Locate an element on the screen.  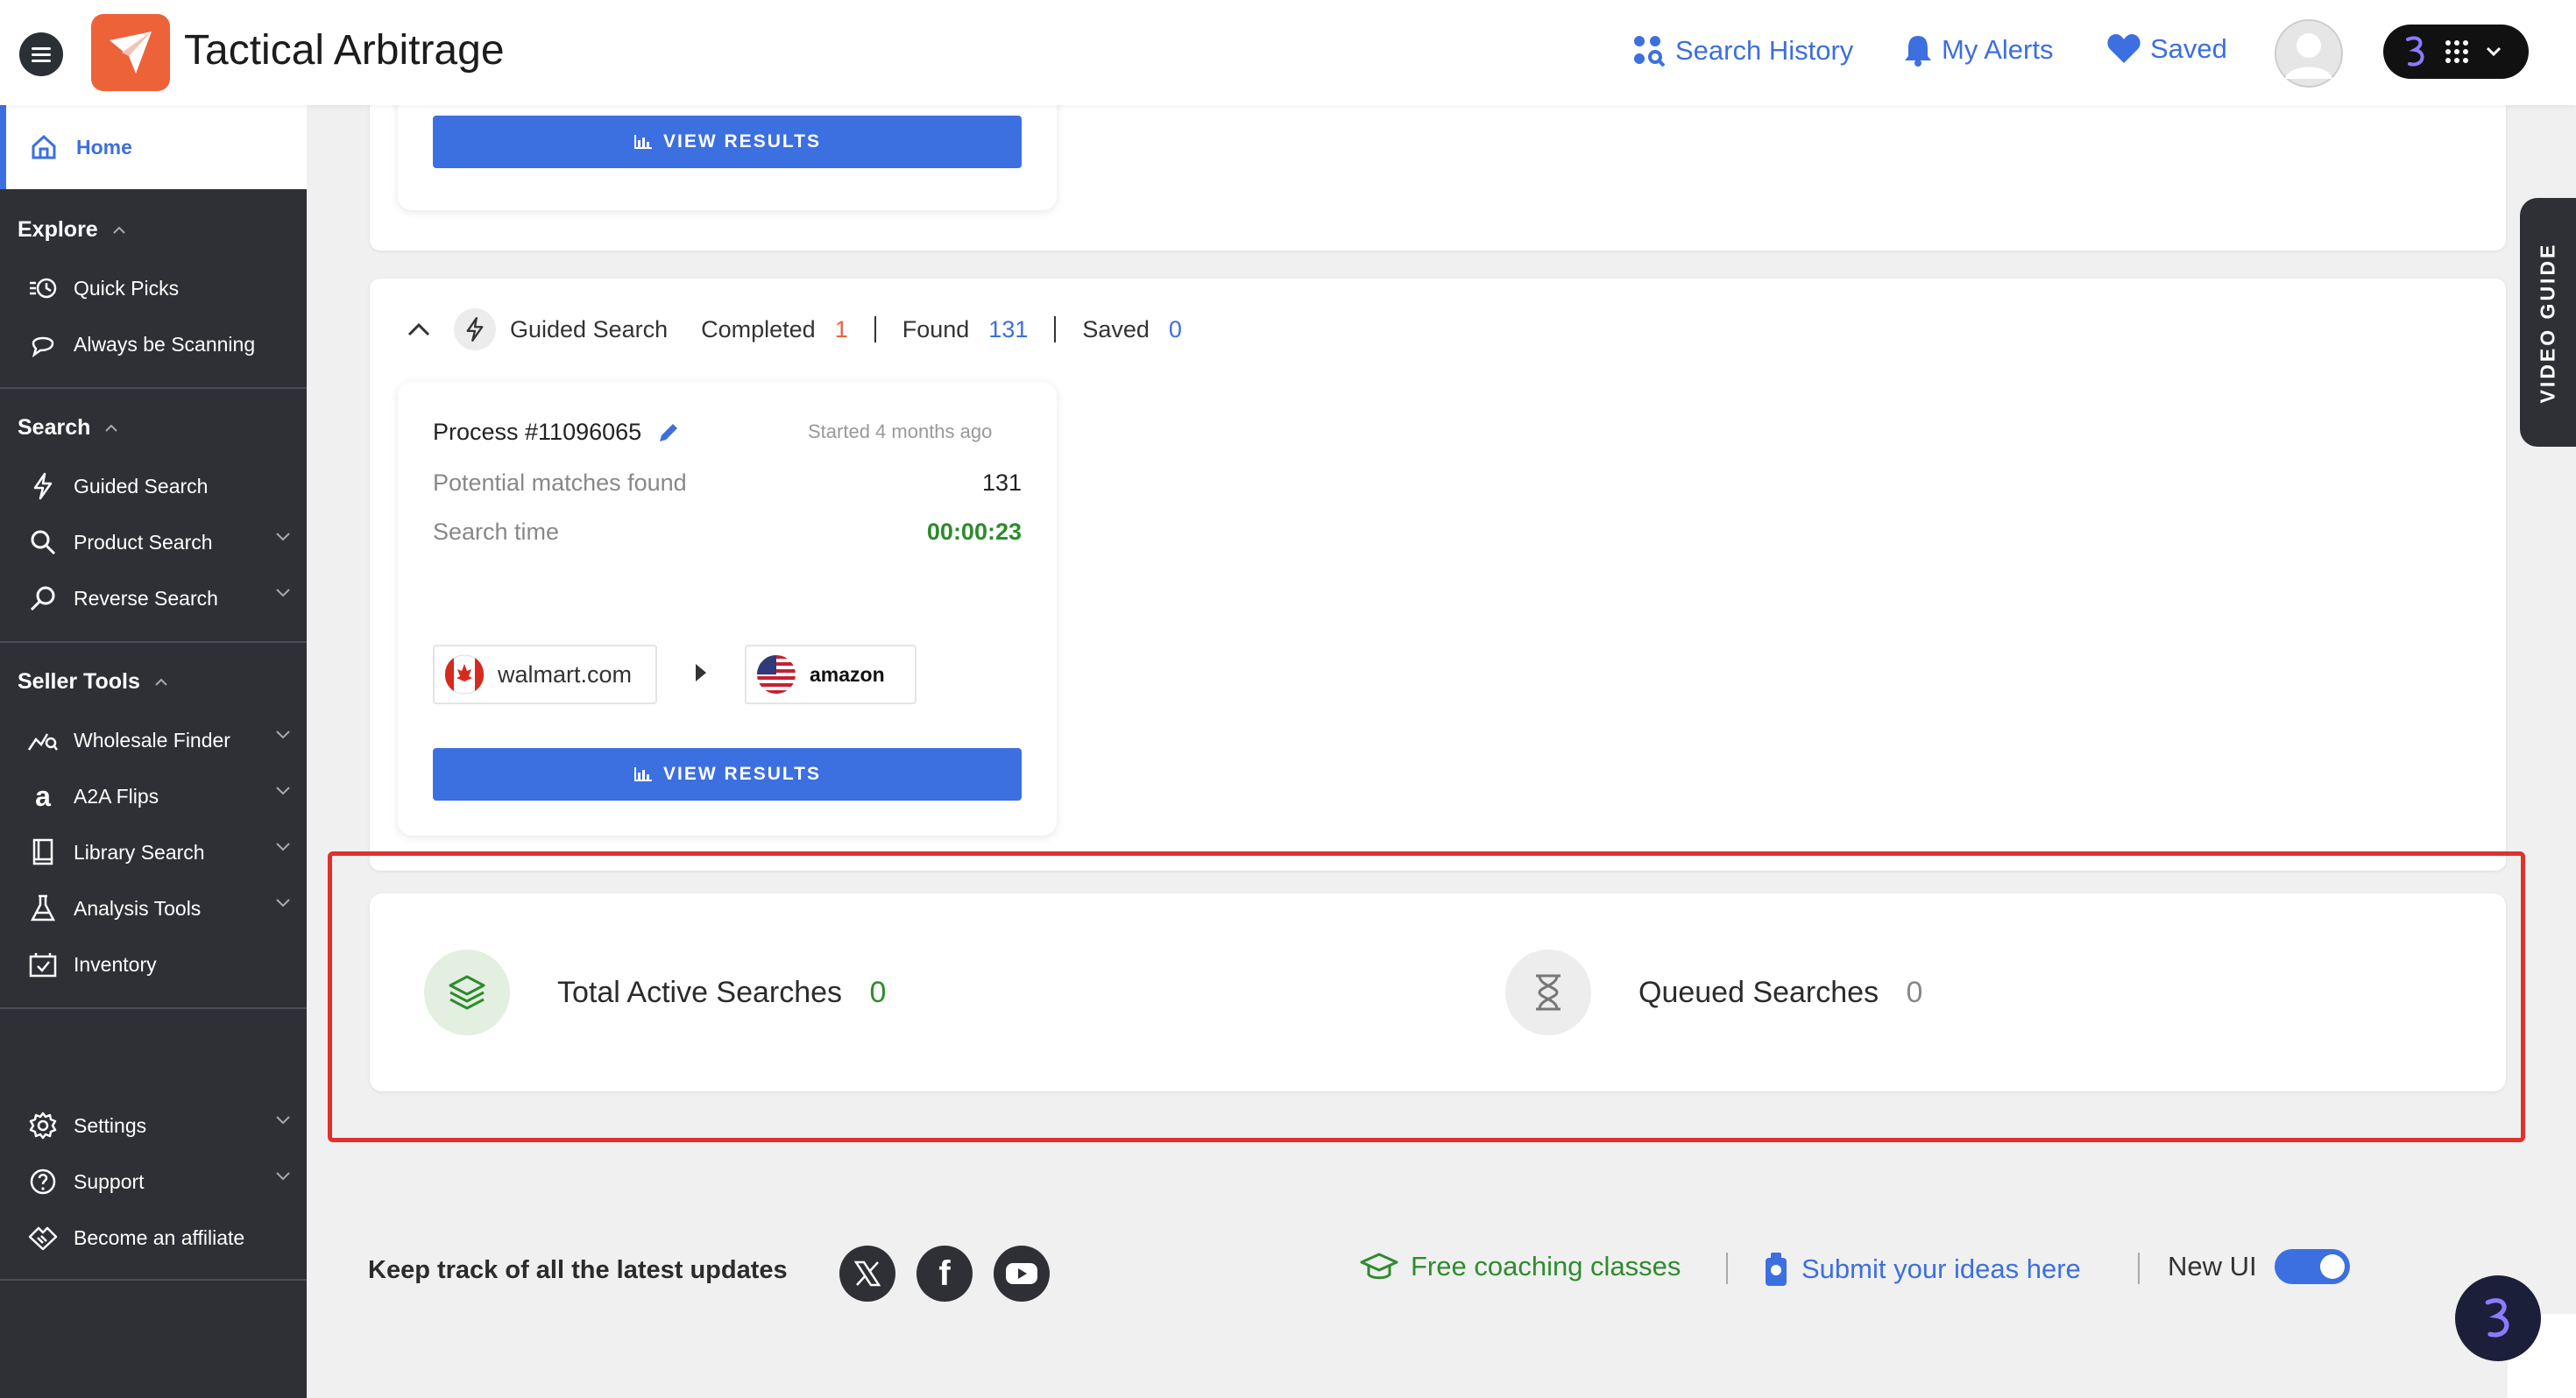
quick-picks-icon is located at coordinates (43, 288).